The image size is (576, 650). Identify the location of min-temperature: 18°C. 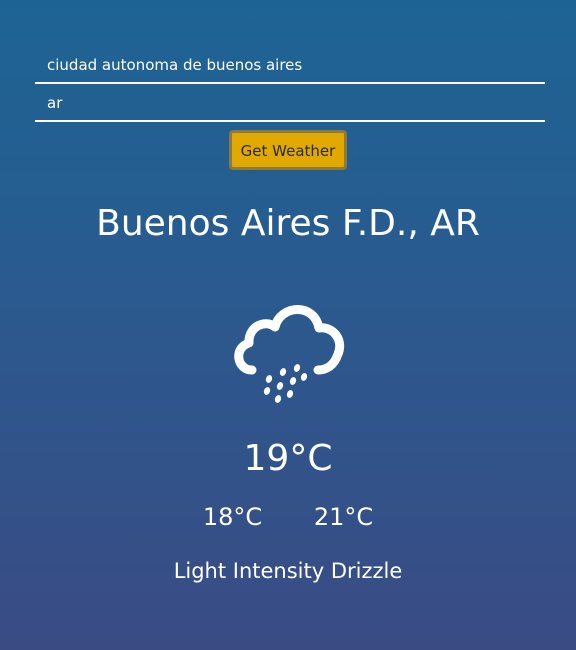
(232, 517).